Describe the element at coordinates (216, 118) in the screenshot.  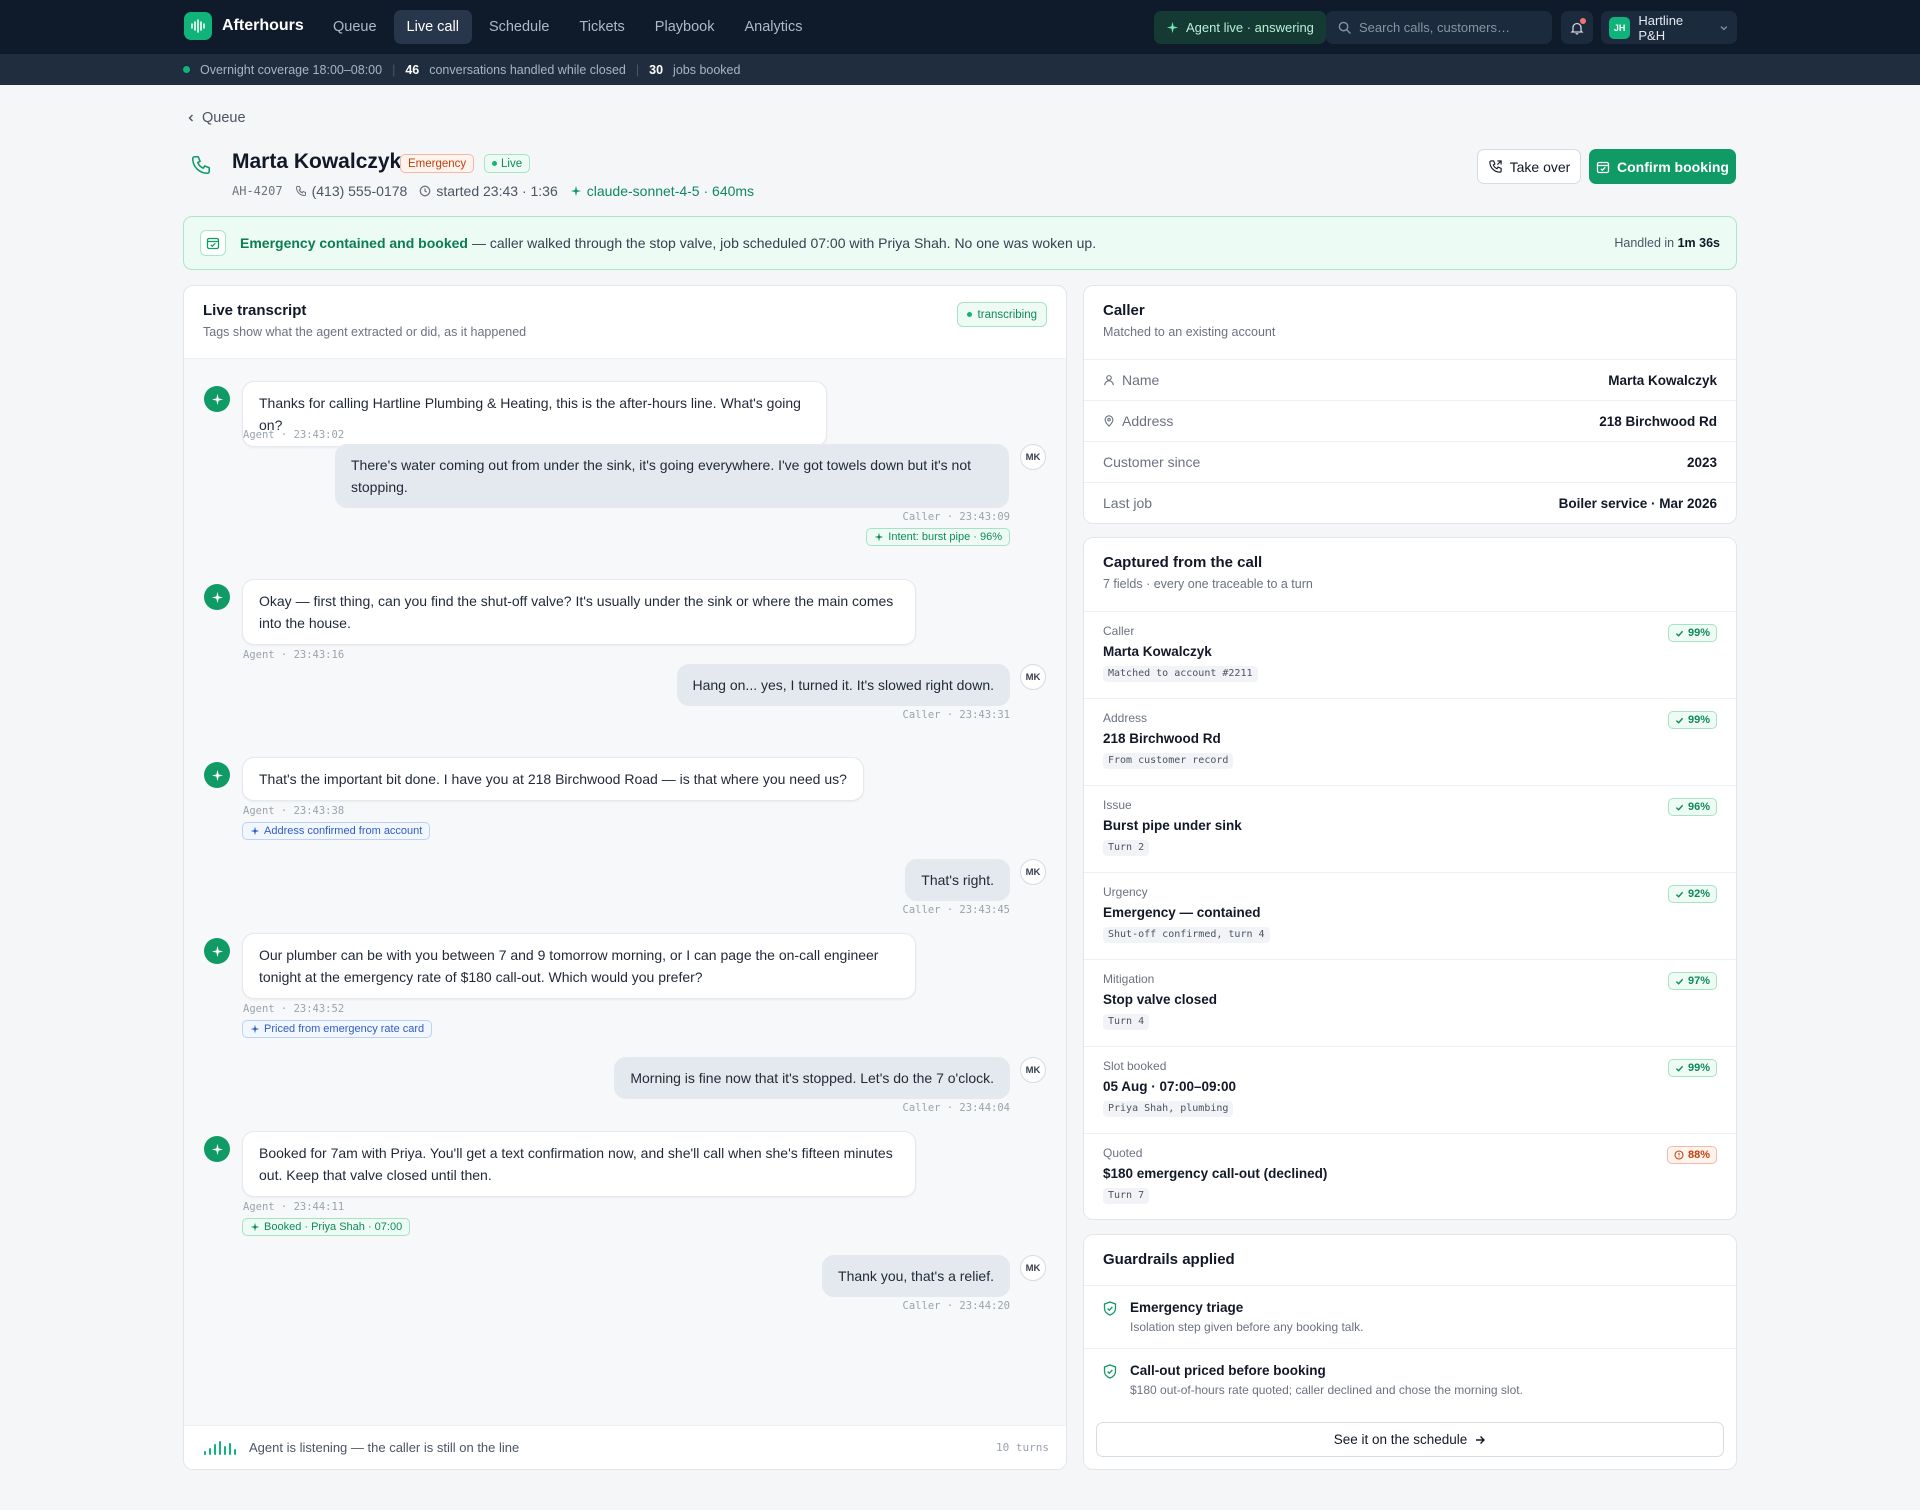
I see `back-to-queue-link: Queue` at that location.